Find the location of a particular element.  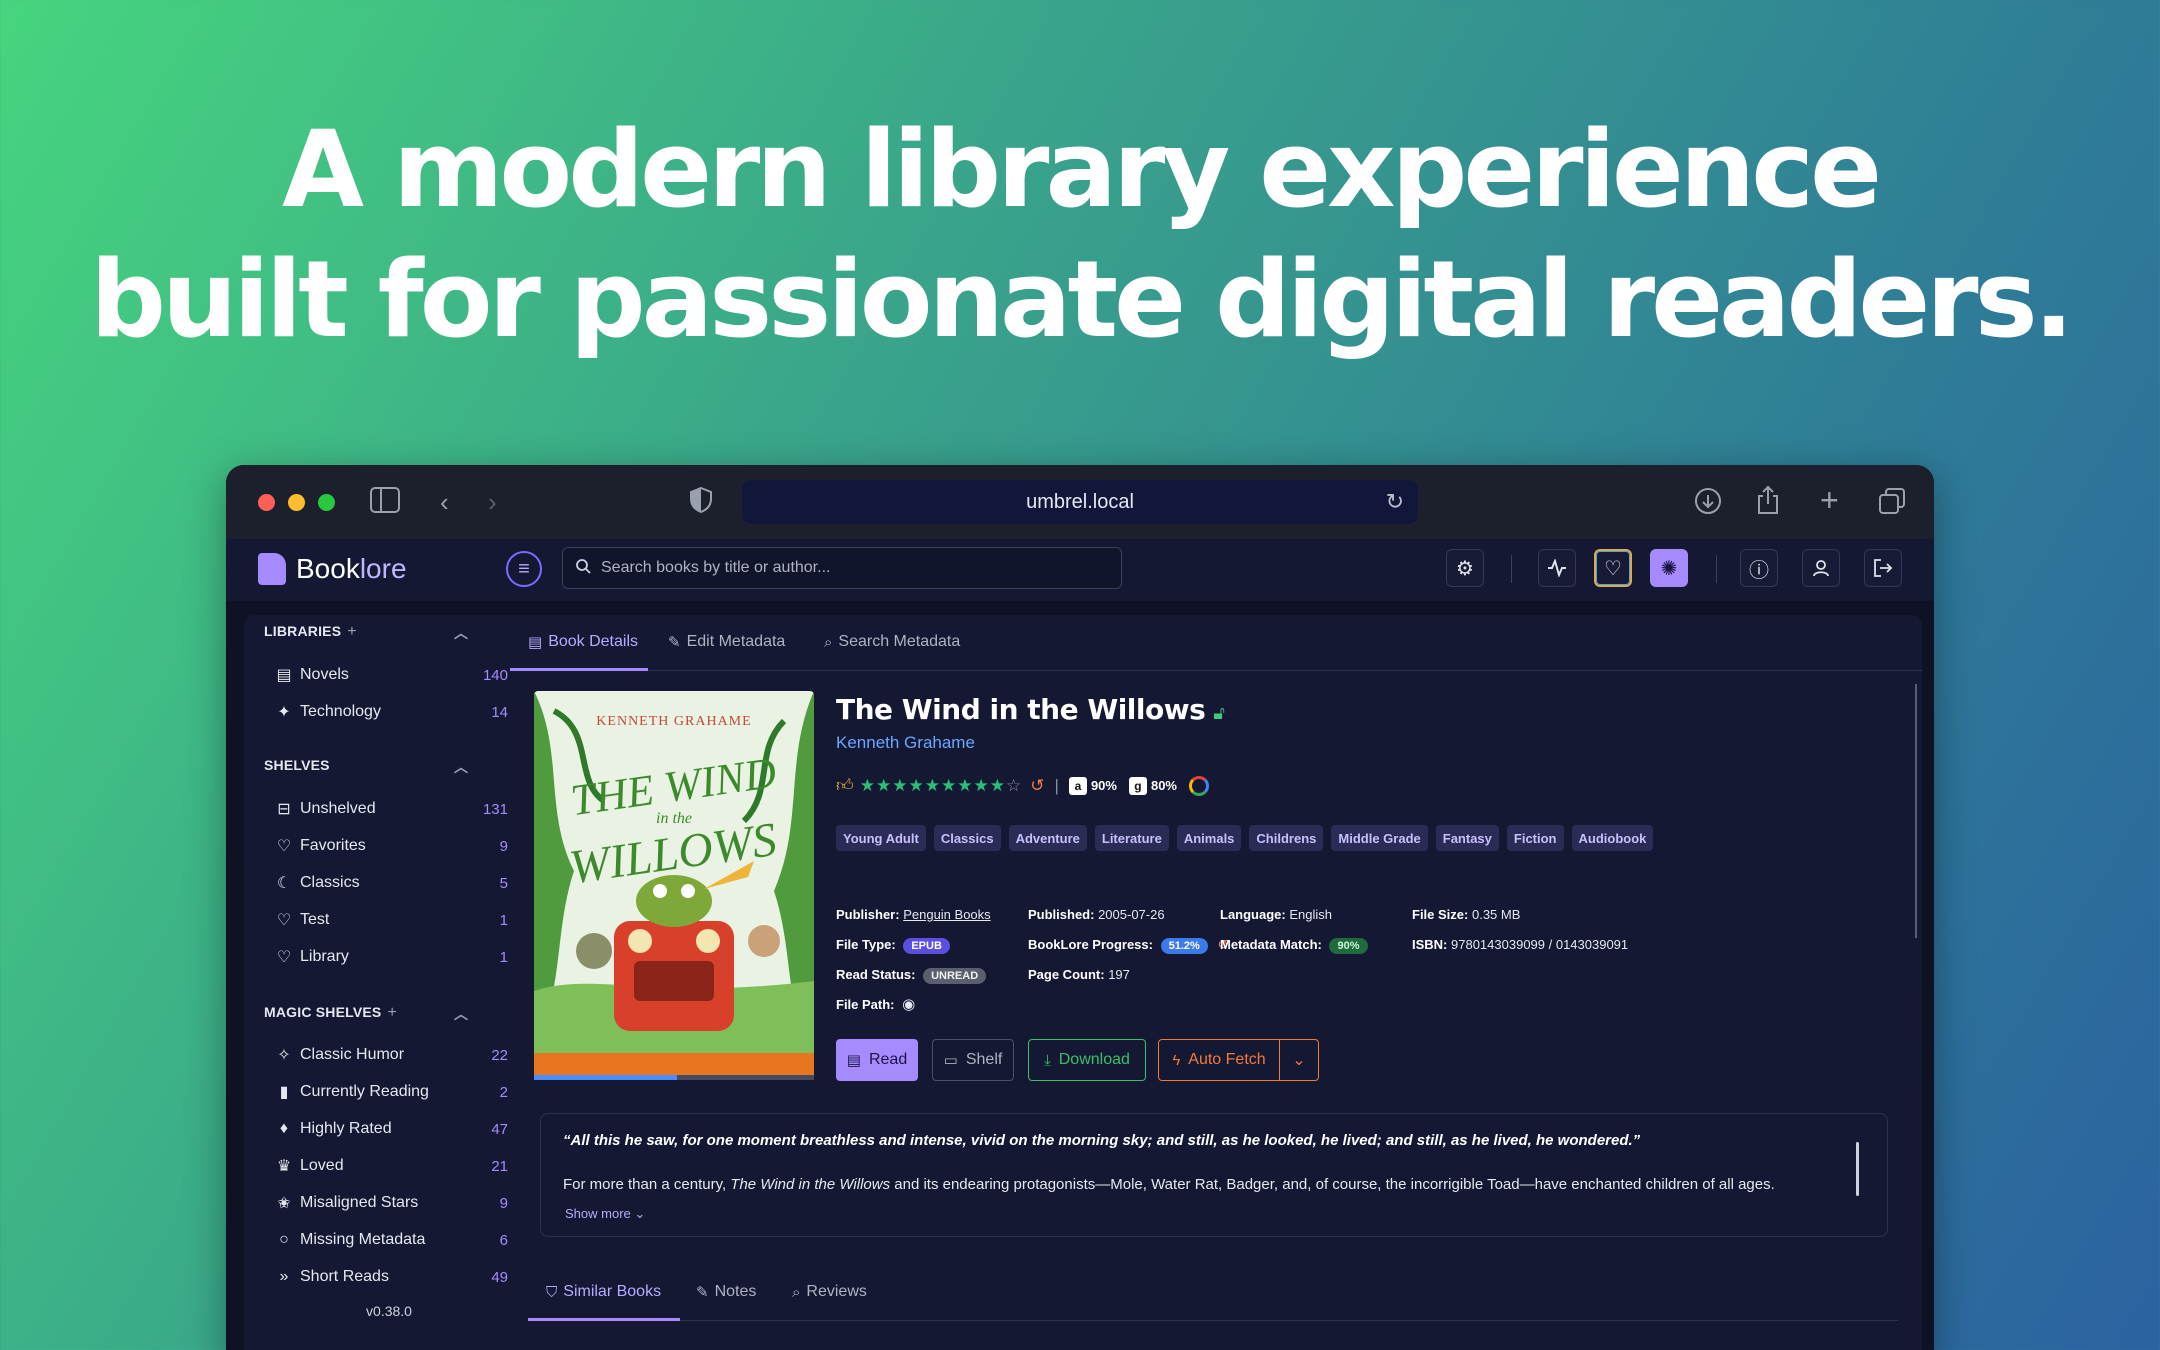

tab-similar-books: ⛉ Similar Books is located at coordinates (603, 1292).